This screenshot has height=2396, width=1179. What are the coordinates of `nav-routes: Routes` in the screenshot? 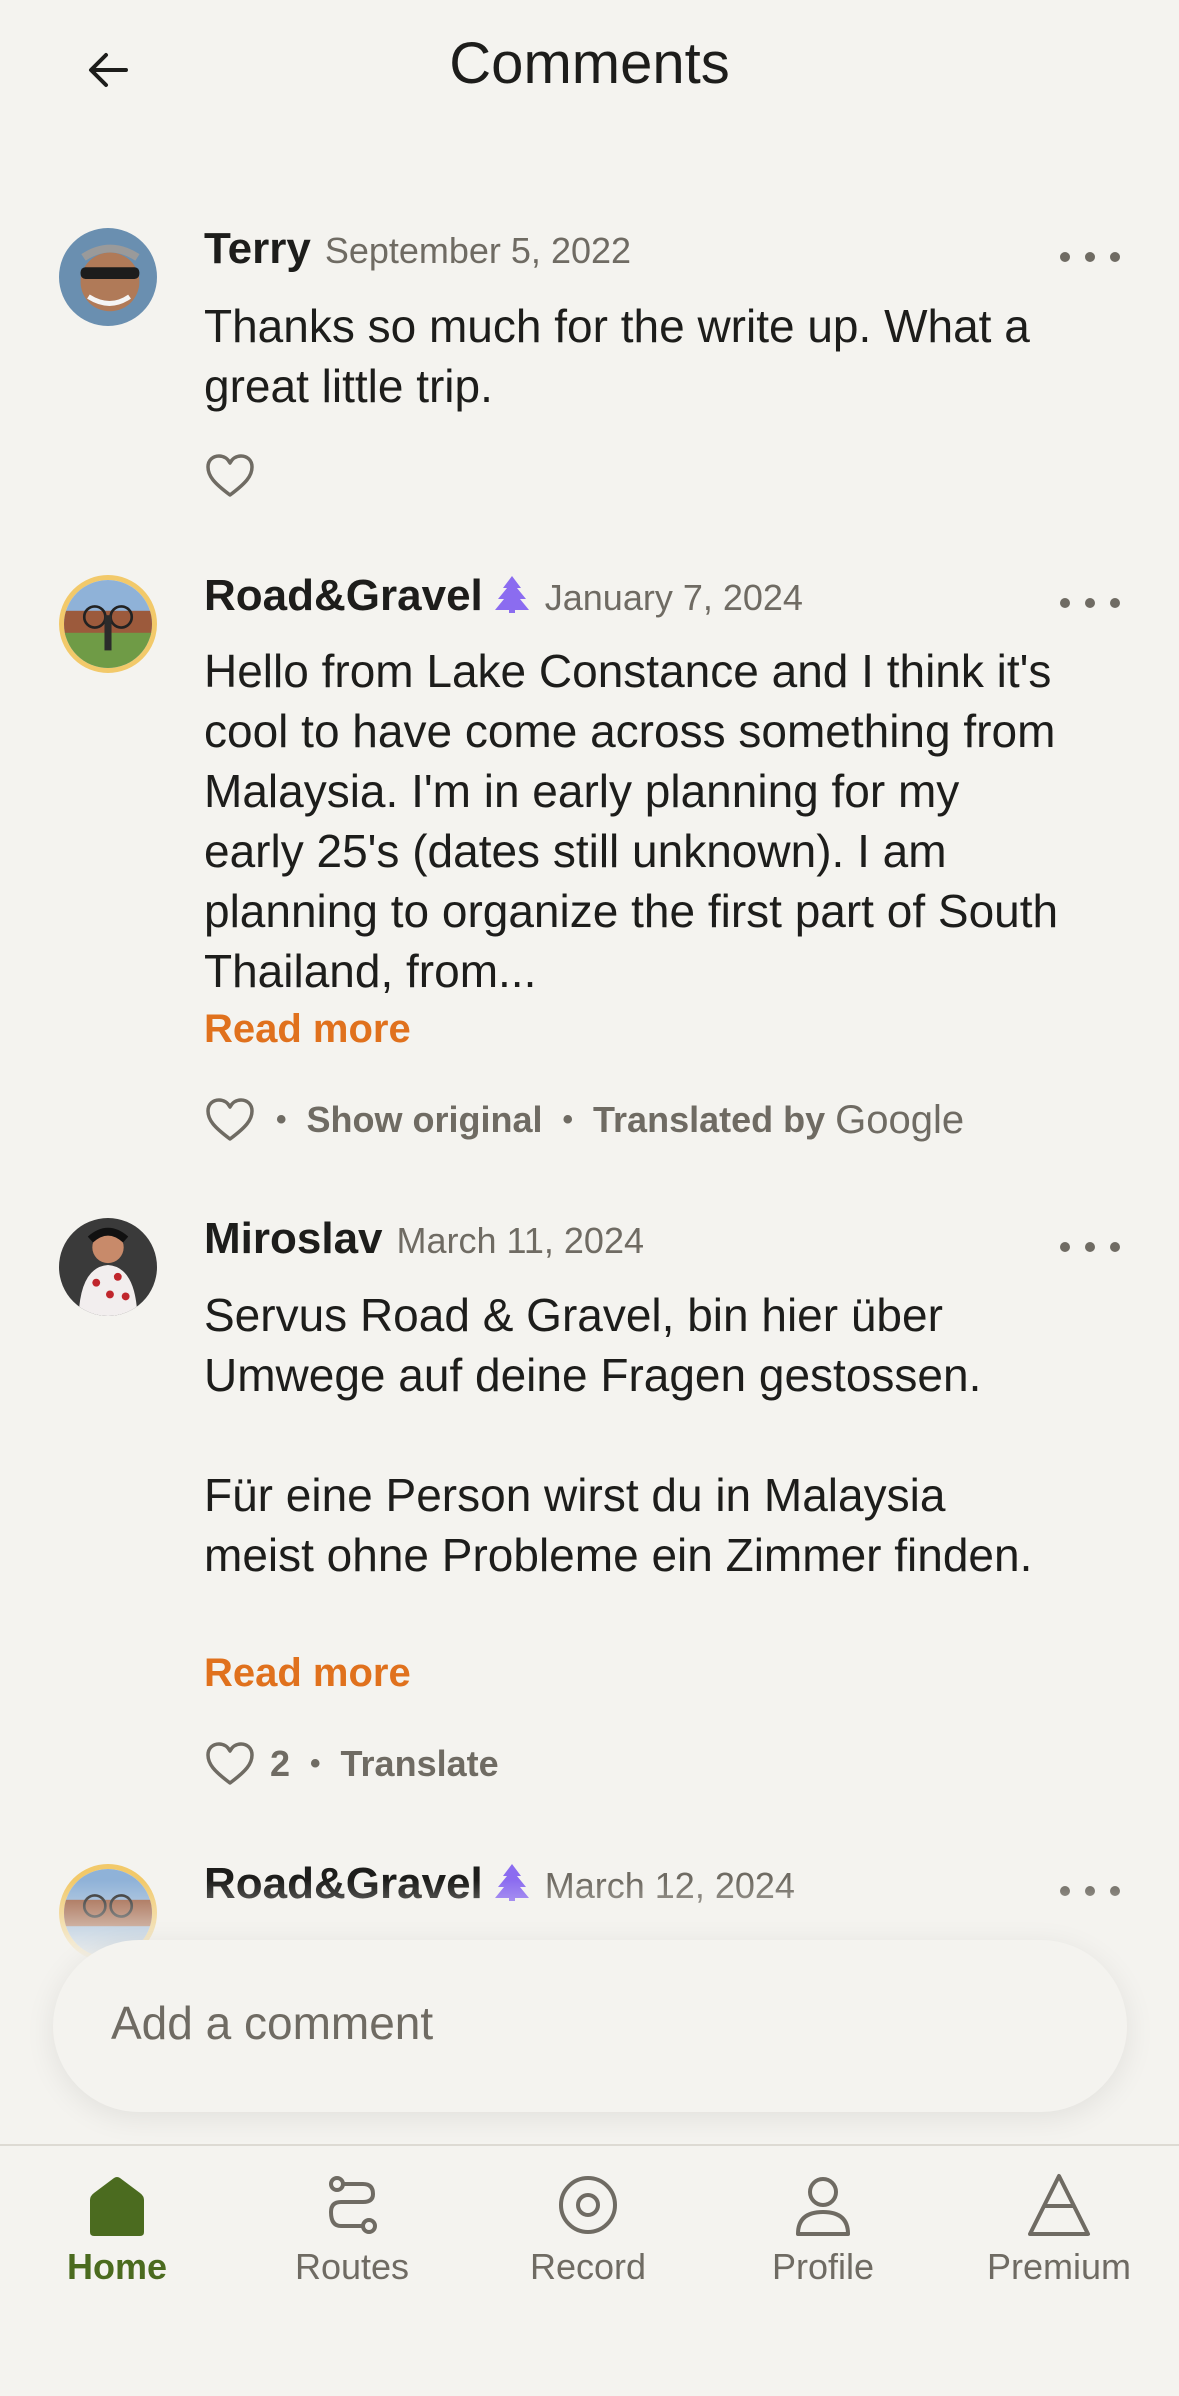 It's located at (352, 2229).